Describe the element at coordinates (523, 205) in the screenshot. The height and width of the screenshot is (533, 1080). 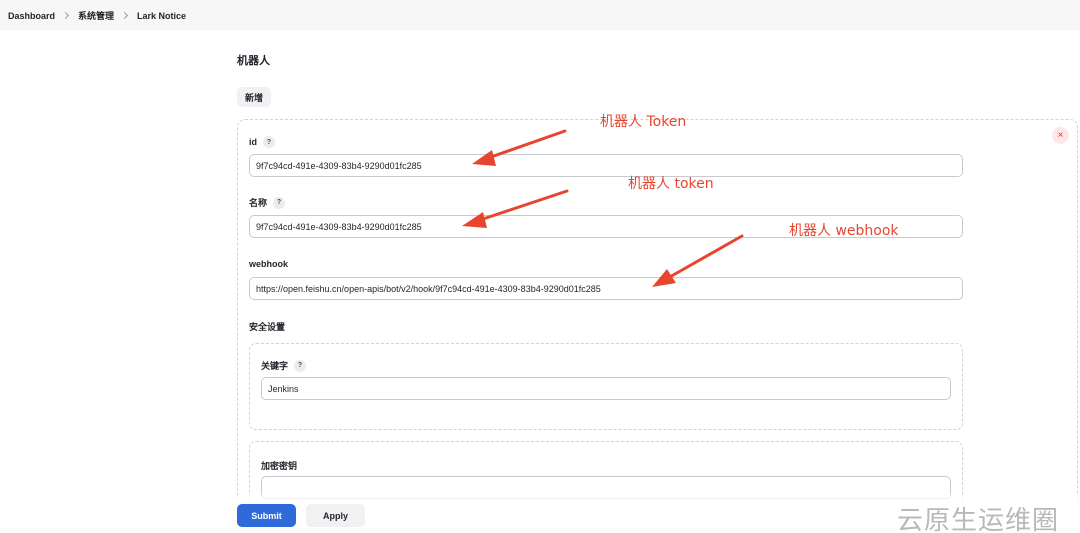
I see `arrow-name` at that location.